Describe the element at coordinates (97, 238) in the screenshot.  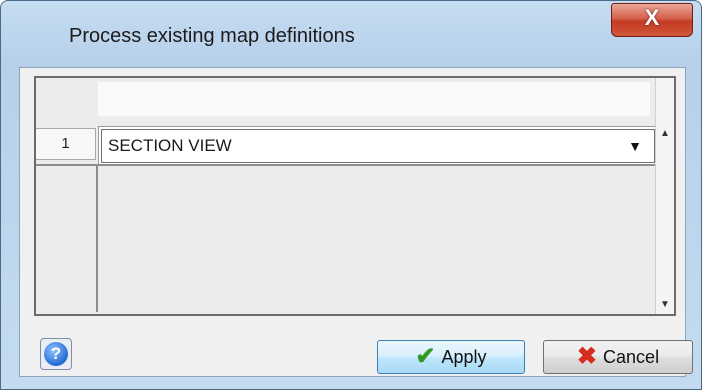
I see `column-divider` at that location.